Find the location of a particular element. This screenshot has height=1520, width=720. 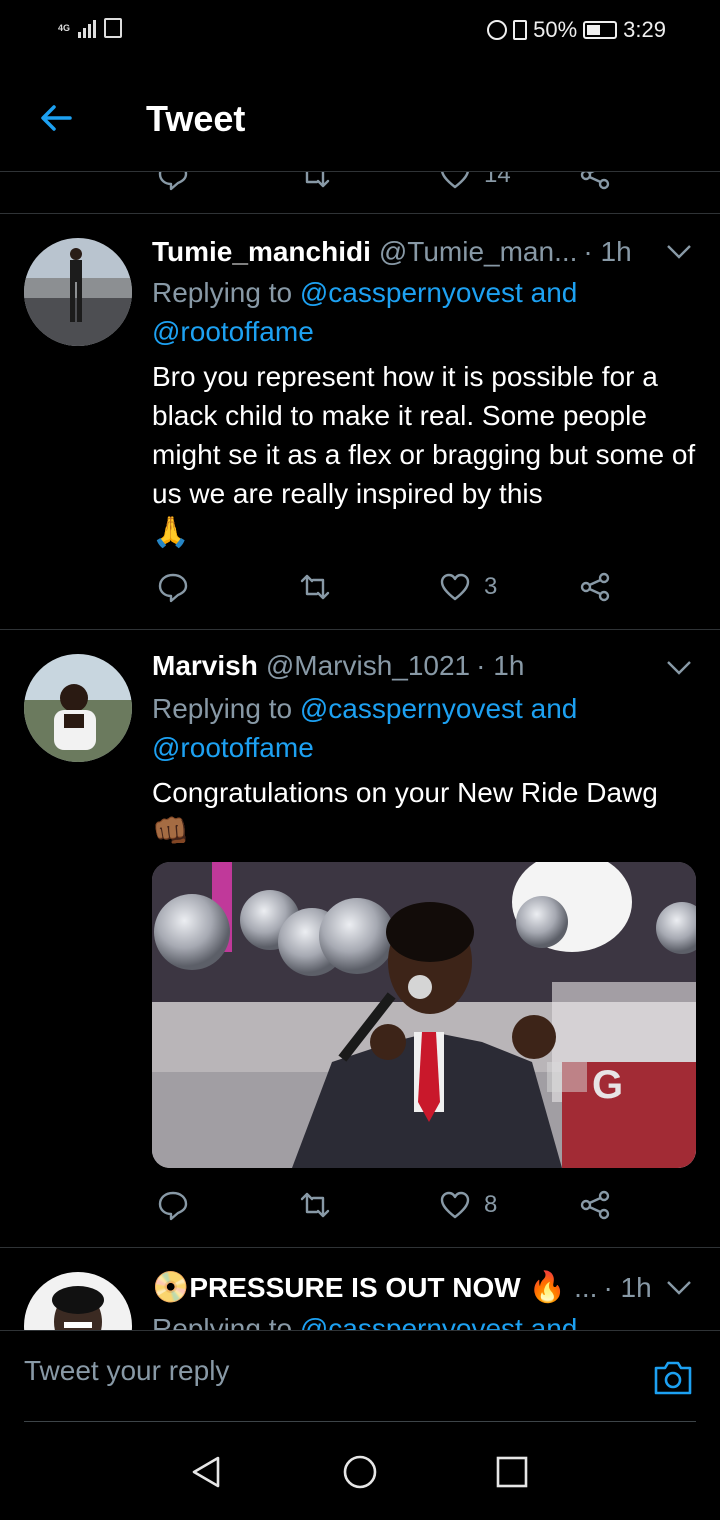

fire-emoji: 🔥 is located at coordinates (547, 1287).